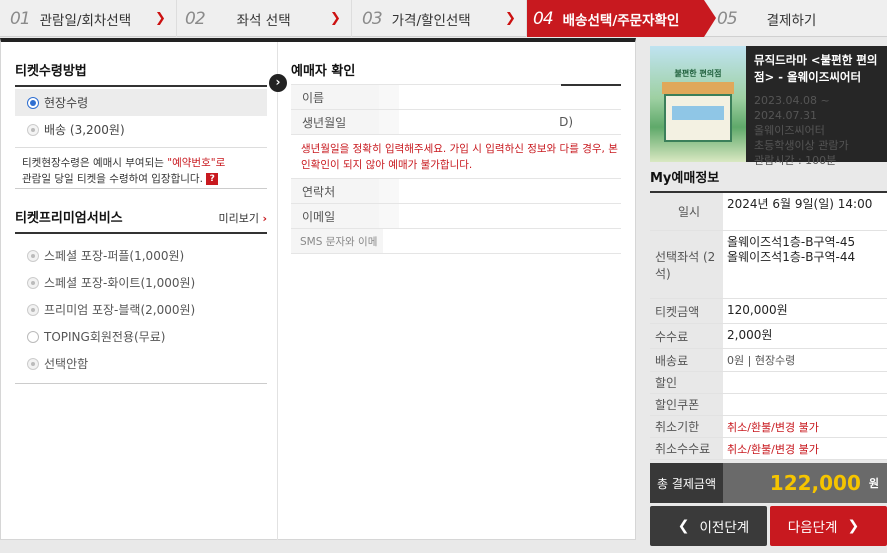 The image size is (887, 553). What do you see at coordinates (805, 382) in the screenshot?
I see `discount-value` at bounding box center [805, 382].